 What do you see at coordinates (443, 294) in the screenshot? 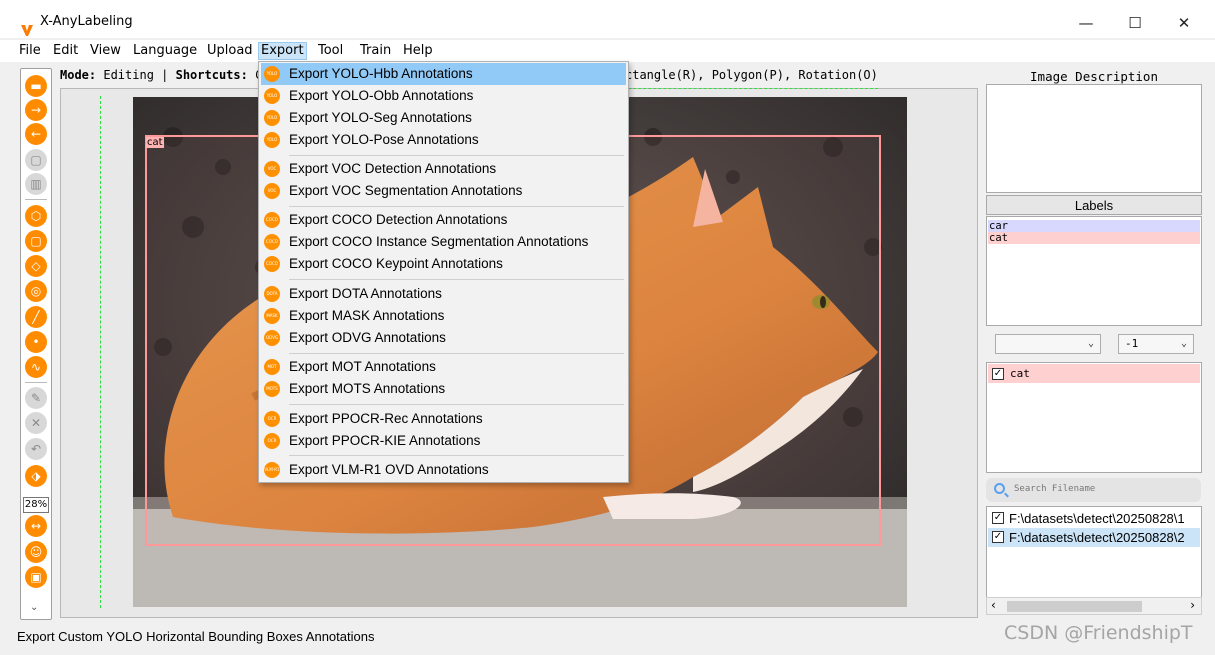
I see `export-dota: DOTA Export DOTA Annotations` at bounding box center [443, 294].